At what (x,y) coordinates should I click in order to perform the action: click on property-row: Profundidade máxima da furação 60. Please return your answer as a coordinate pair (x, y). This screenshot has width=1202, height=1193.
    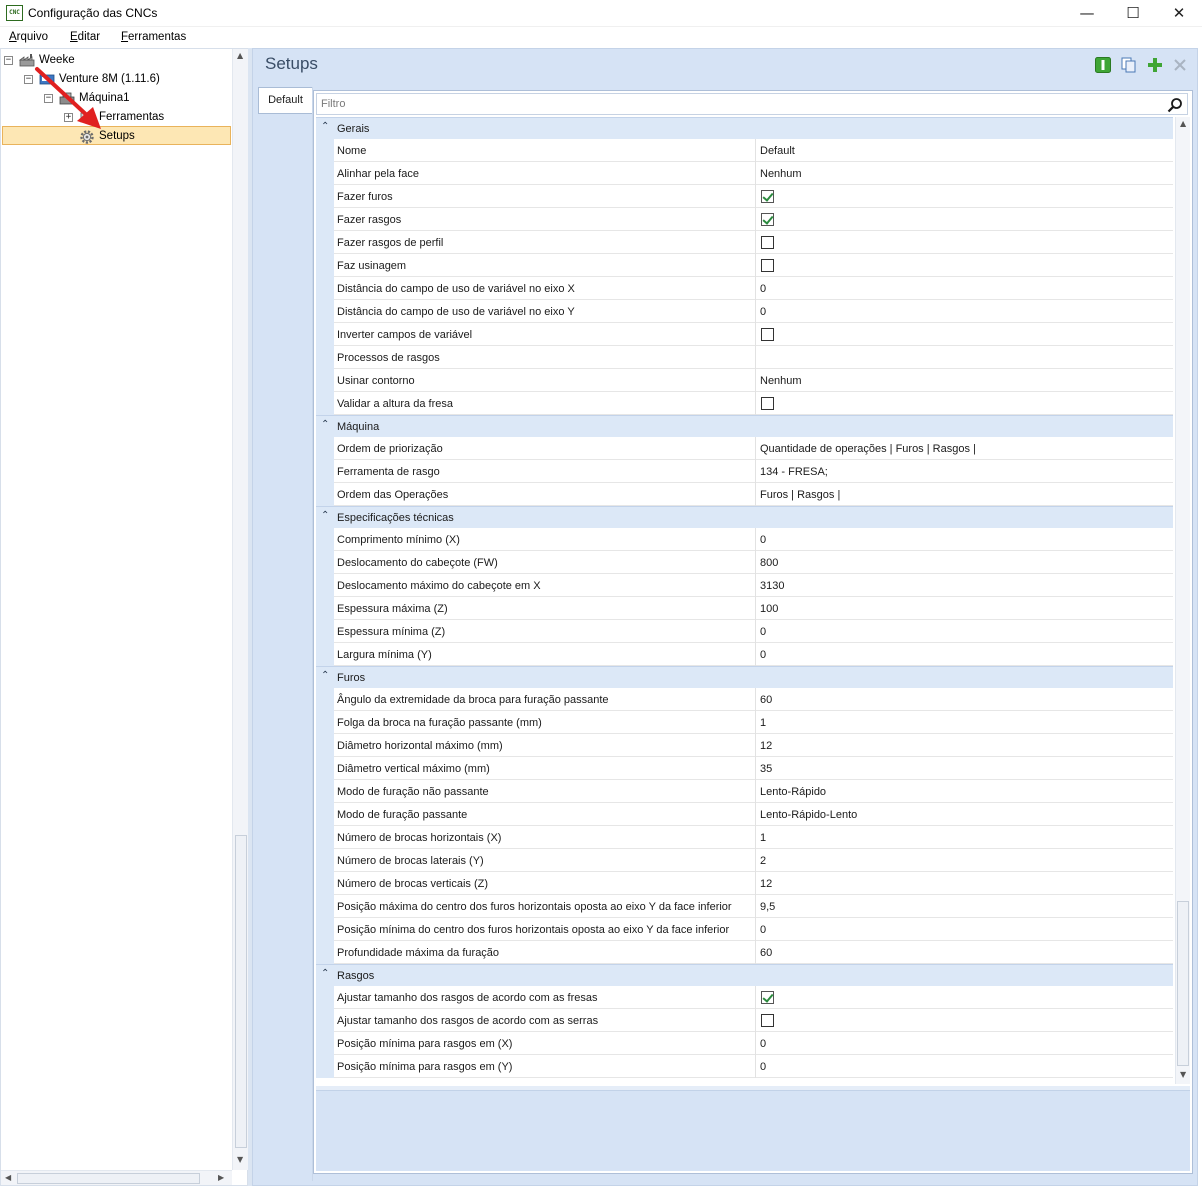
    Looking at the image, I should click on (753, 952).